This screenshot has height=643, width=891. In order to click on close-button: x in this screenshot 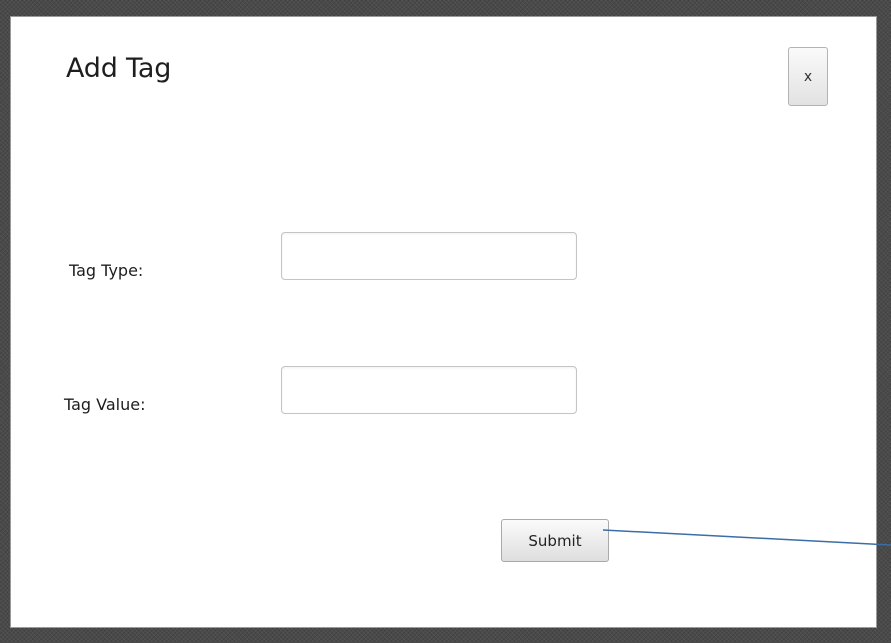, I will do `click(808, 76)`.